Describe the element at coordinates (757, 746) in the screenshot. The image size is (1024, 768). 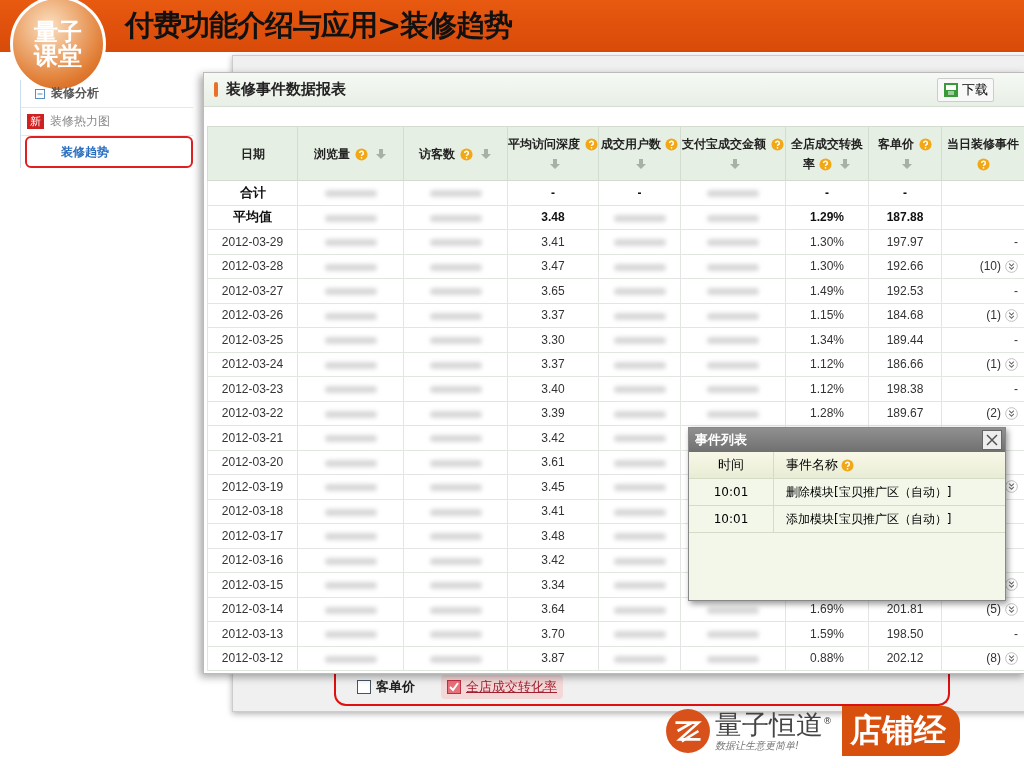
I see `brand-slogan: 数据让生意更简单!` at that location.